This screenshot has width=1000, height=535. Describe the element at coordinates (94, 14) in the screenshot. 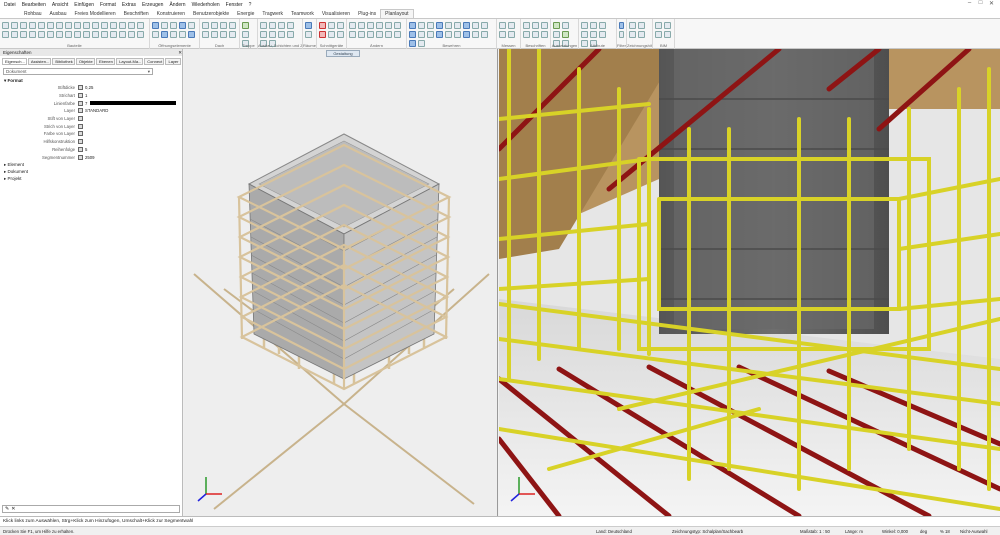

I see `tab-2: Freies Modellieren` at that location.